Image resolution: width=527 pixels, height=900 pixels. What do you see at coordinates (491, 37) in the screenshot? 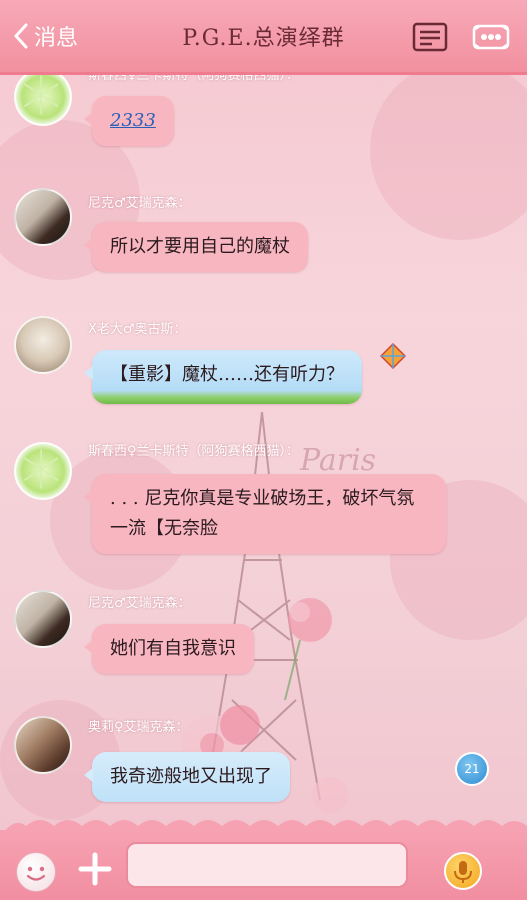
I see `group-members-icon` at bounding box center [491, 37].